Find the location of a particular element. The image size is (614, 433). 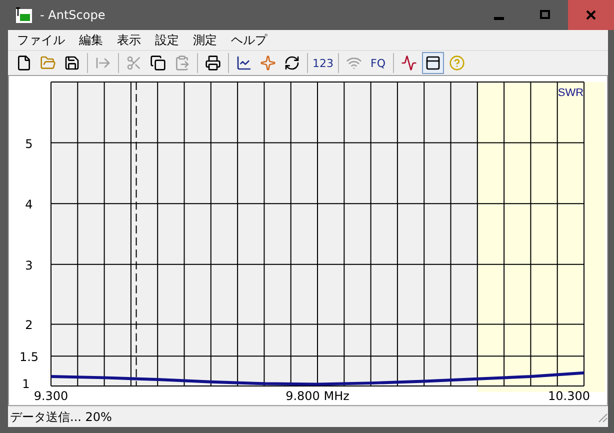

x-tick-label: 10.300 is located at coordinates (569, 396).